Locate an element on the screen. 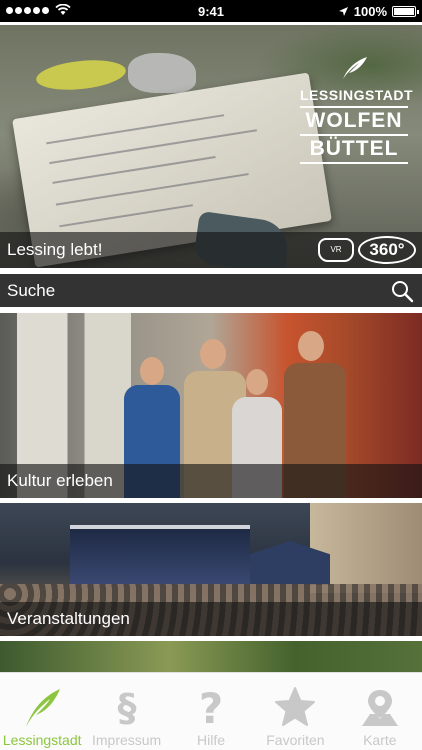 This screenshot has width=422, height=750. tab-label: Hilfe is located at coordinates (211, 740).